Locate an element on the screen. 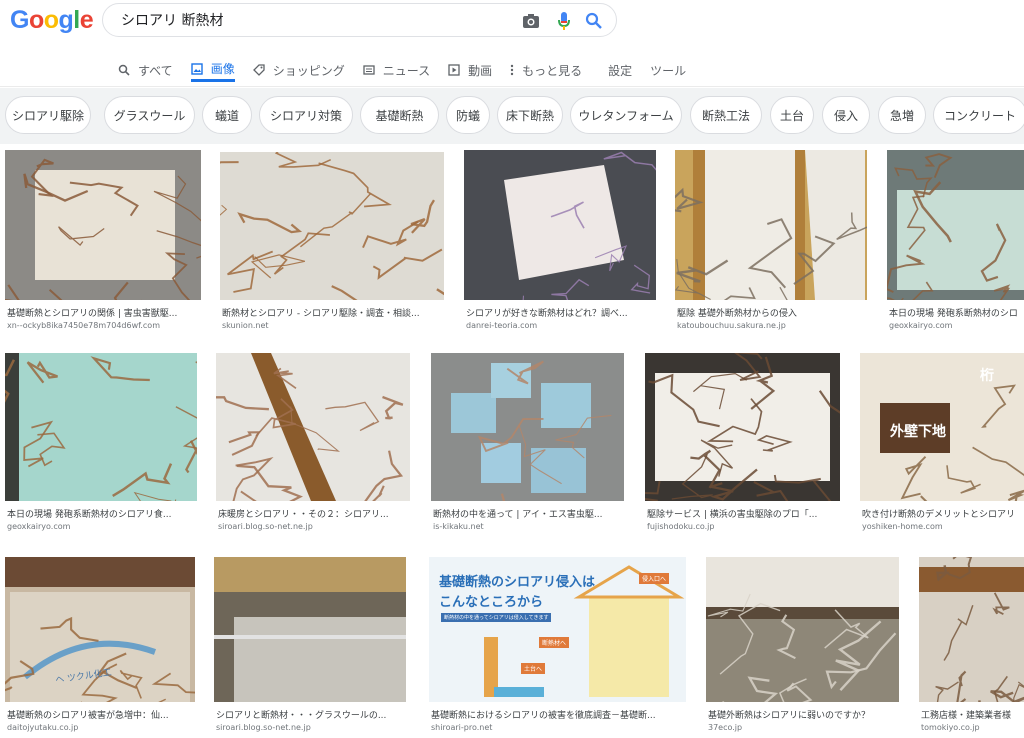 Image resolution: width=1024 pixels, height=738 pixels. search-box is located at coordinates (359, 20).